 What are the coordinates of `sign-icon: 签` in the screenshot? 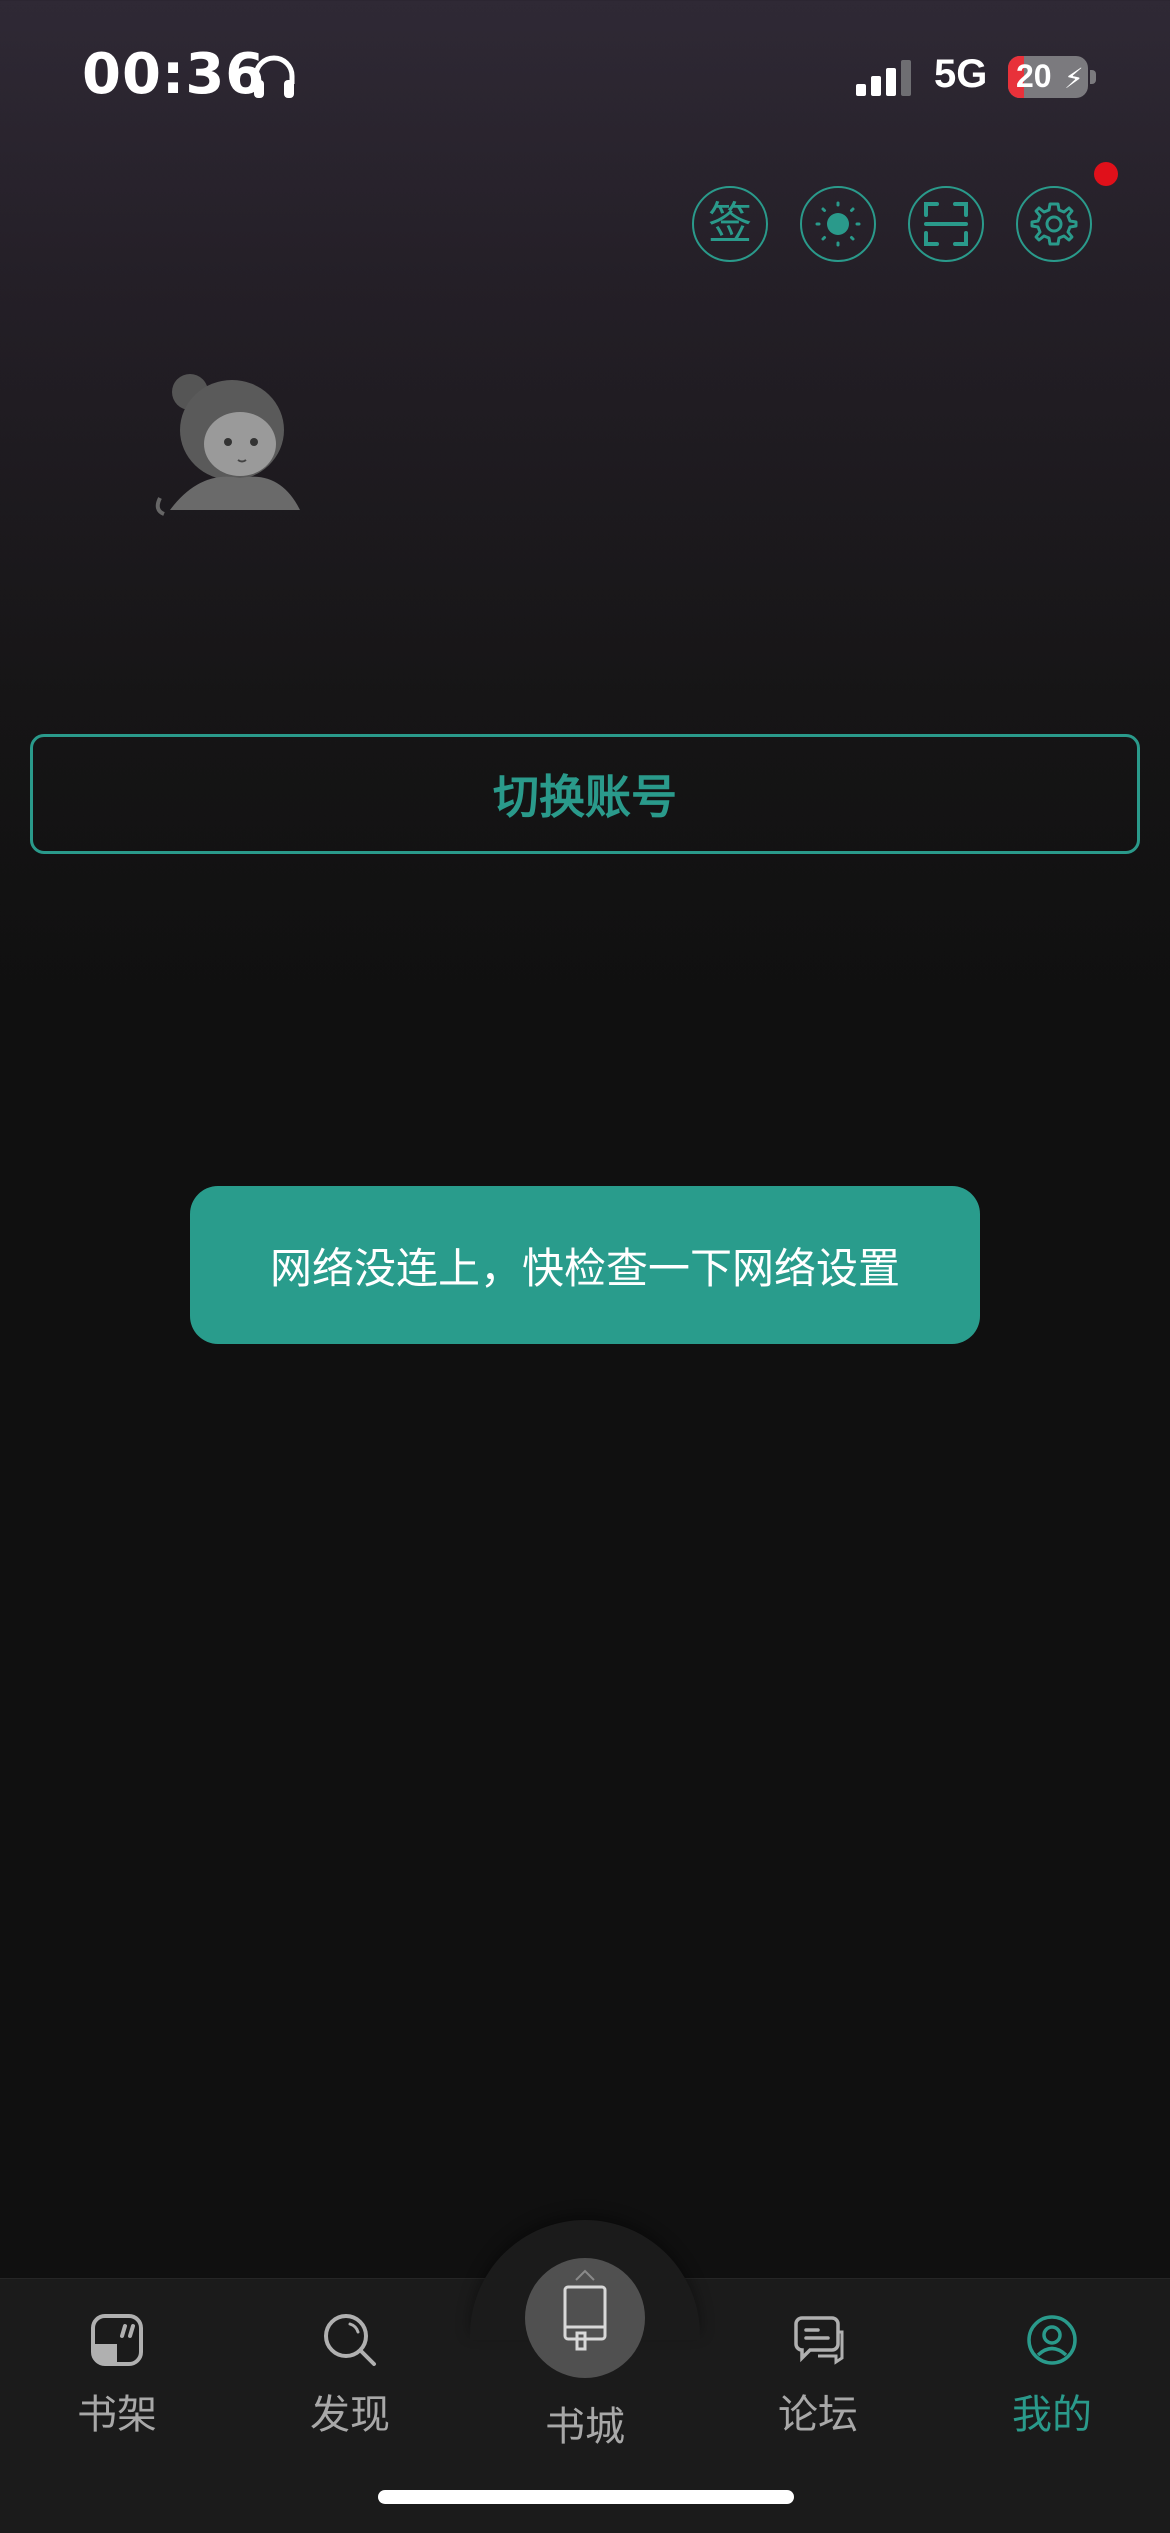 It's located at (730, 223).